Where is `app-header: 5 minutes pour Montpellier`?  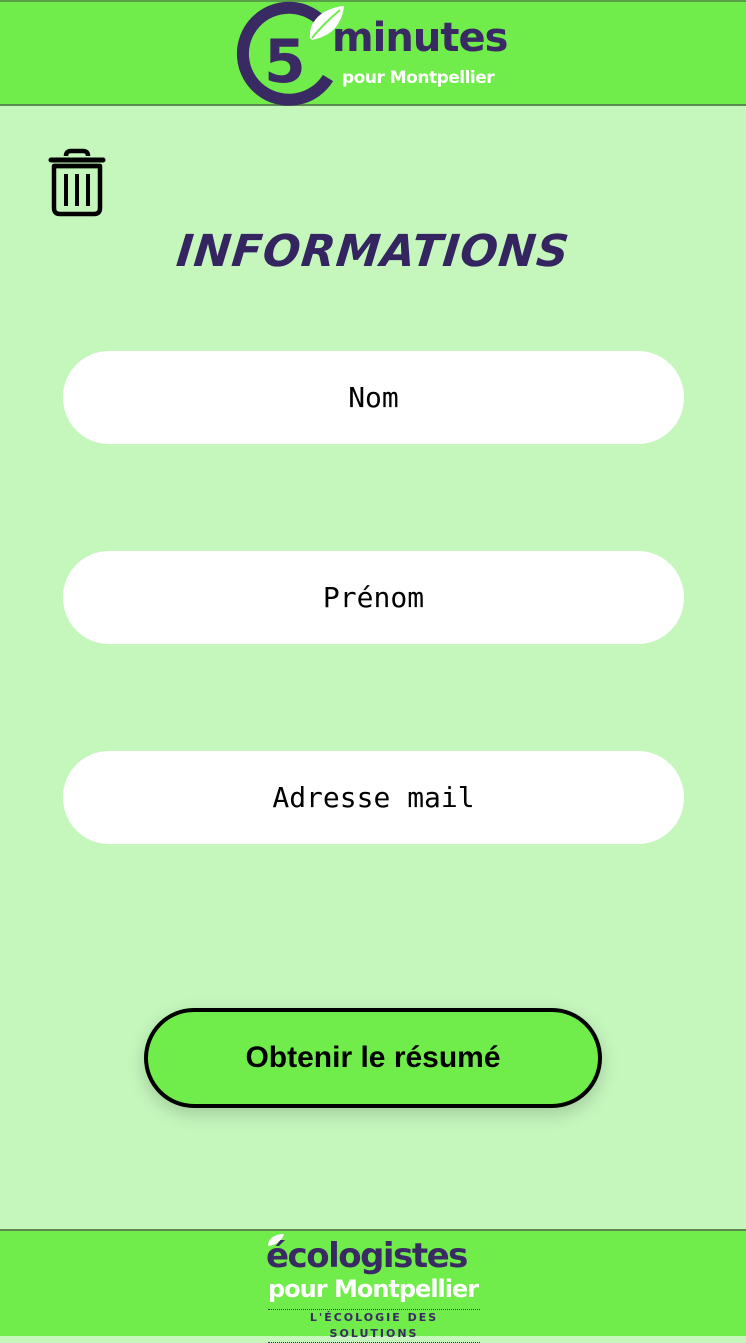
app-header: 5 minutes pour Montpellier is located at coordinates (373, 53).